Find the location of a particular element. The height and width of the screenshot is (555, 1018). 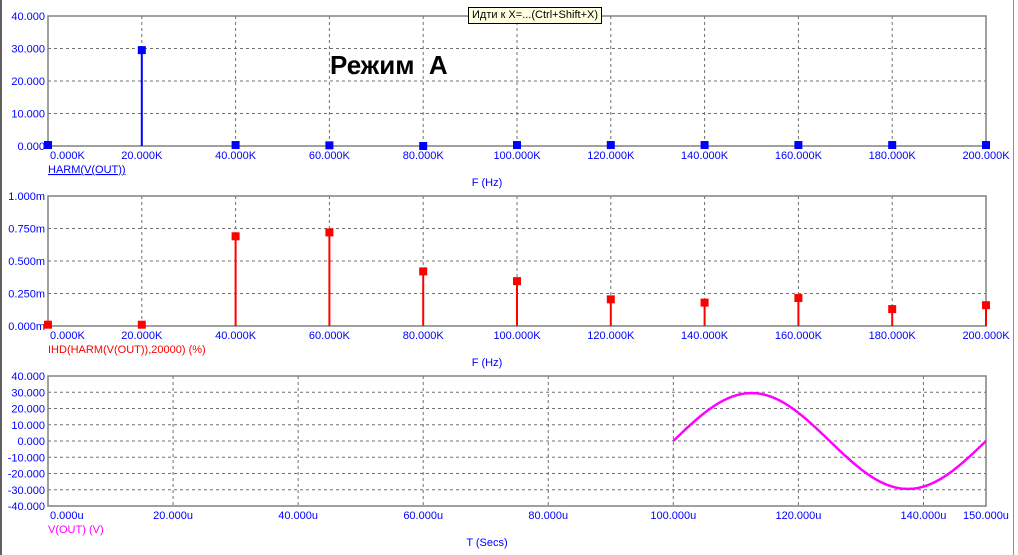

y-tick-label: 0.500m is located at coordinates (26, 262).